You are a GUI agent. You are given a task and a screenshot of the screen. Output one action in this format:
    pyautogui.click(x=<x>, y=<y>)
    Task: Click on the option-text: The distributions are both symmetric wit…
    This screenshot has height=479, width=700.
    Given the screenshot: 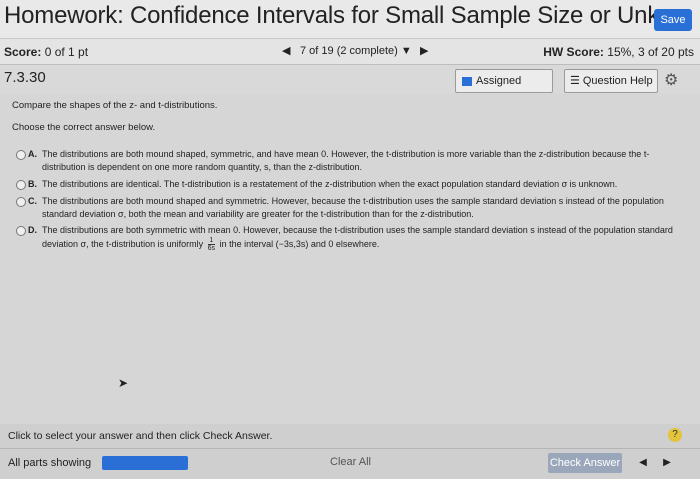 What is the action you would take?
    pyautogui.click(x=359, y=238)
    